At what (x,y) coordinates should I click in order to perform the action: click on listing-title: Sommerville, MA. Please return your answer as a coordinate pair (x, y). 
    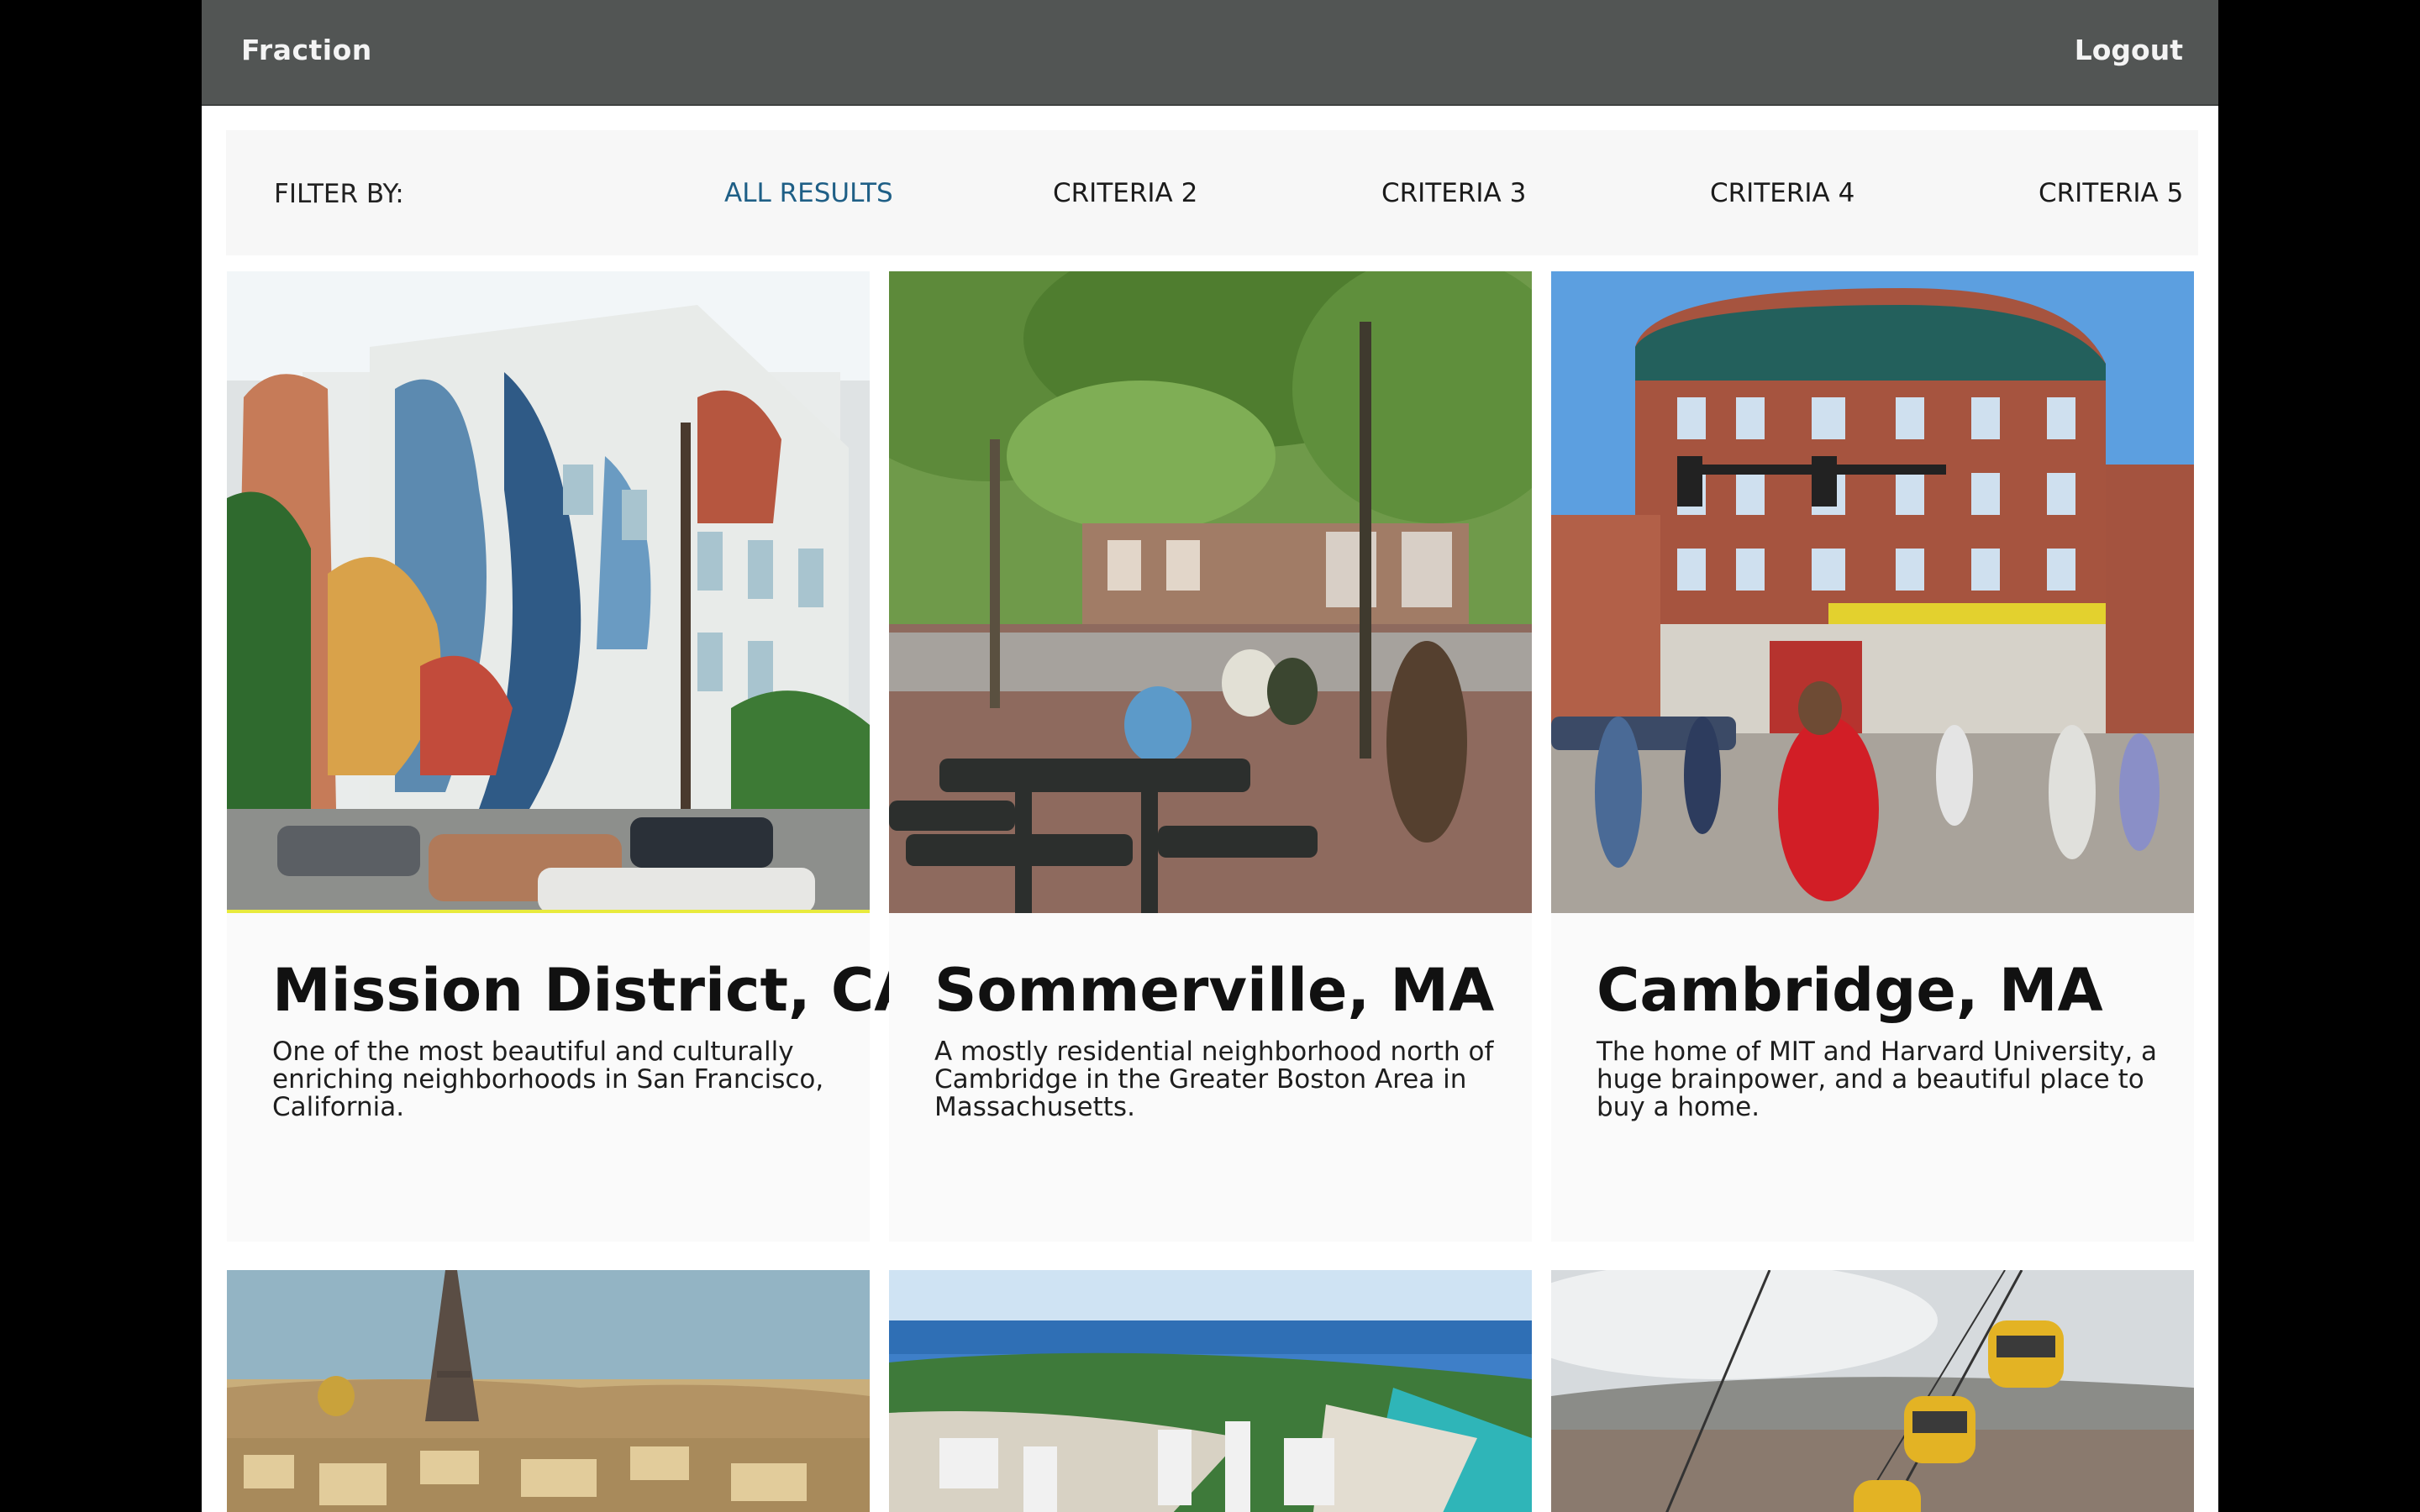
    Looking at the image, I should click on (1214, 990).